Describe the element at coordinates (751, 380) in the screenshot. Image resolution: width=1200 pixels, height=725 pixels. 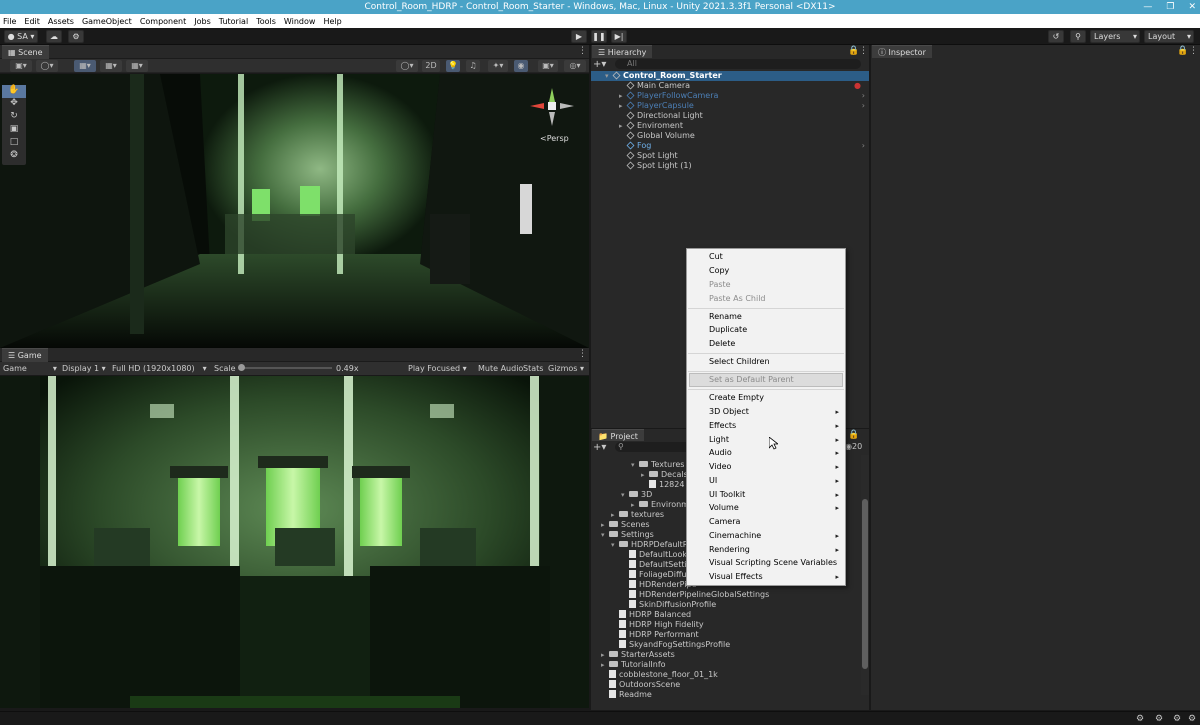
I see `menu-item-set-default-parent: Set as Default Parent` at that location.